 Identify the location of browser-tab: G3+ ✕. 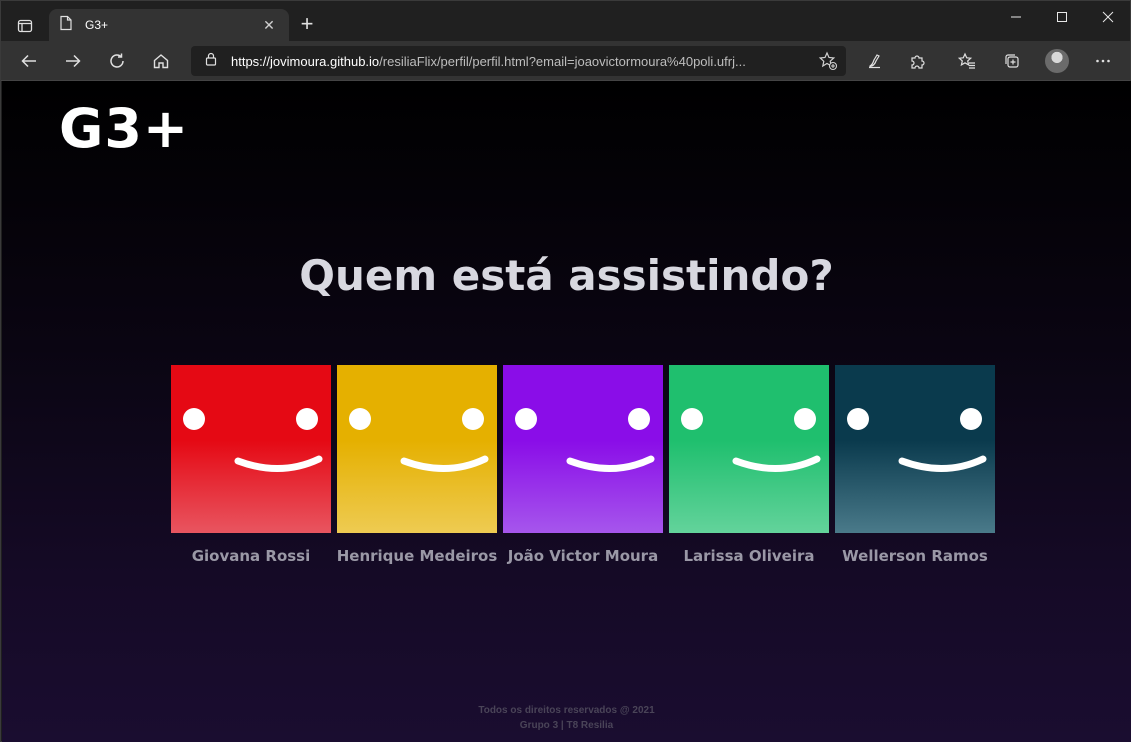
(169, 25).